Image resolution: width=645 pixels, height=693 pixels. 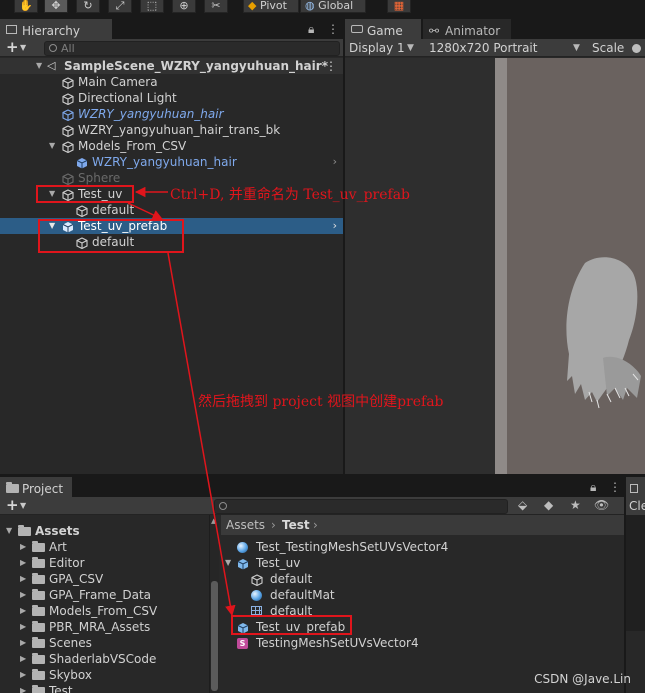 I want to click on annotation-arrows, so click(x=181, y=401).